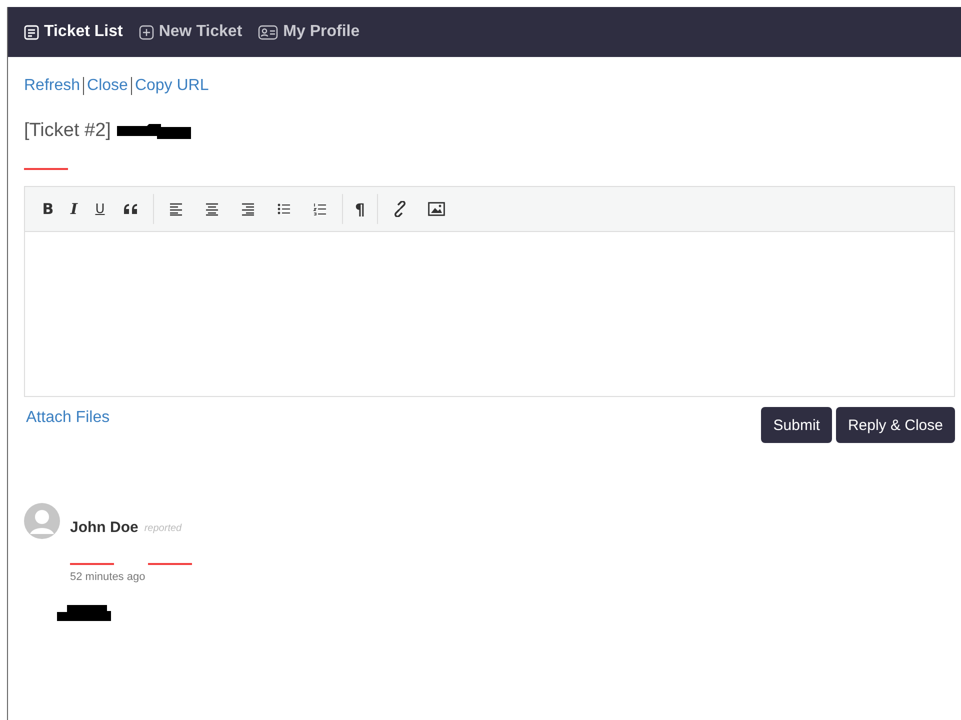 This screenshot has width=961, height=720. What do you see at coordinates (163, 528) in the screenshot?
I see `post-action: reported` at bounding box center [163, 528].